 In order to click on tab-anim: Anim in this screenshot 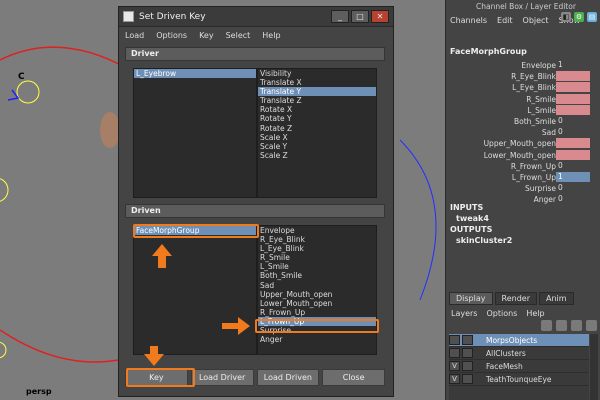, I will do `click(556, 298)`.